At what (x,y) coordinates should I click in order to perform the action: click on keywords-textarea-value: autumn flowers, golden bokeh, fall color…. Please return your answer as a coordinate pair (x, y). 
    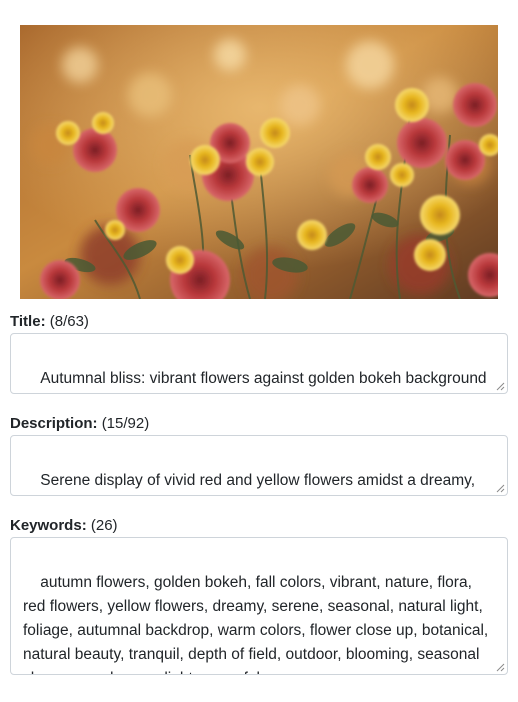
    Looking at the image, I should click on (256, 624).